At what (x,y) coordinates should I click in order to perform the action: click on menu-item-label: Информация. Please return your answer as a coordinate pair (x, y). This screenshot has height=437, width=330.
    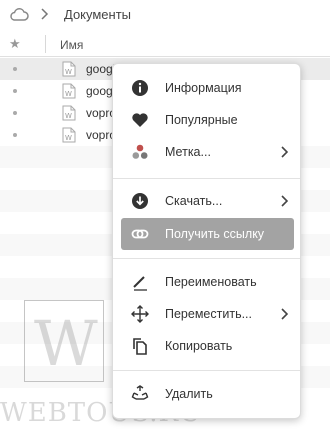
    Looking at the image, I should click on (203, 88).